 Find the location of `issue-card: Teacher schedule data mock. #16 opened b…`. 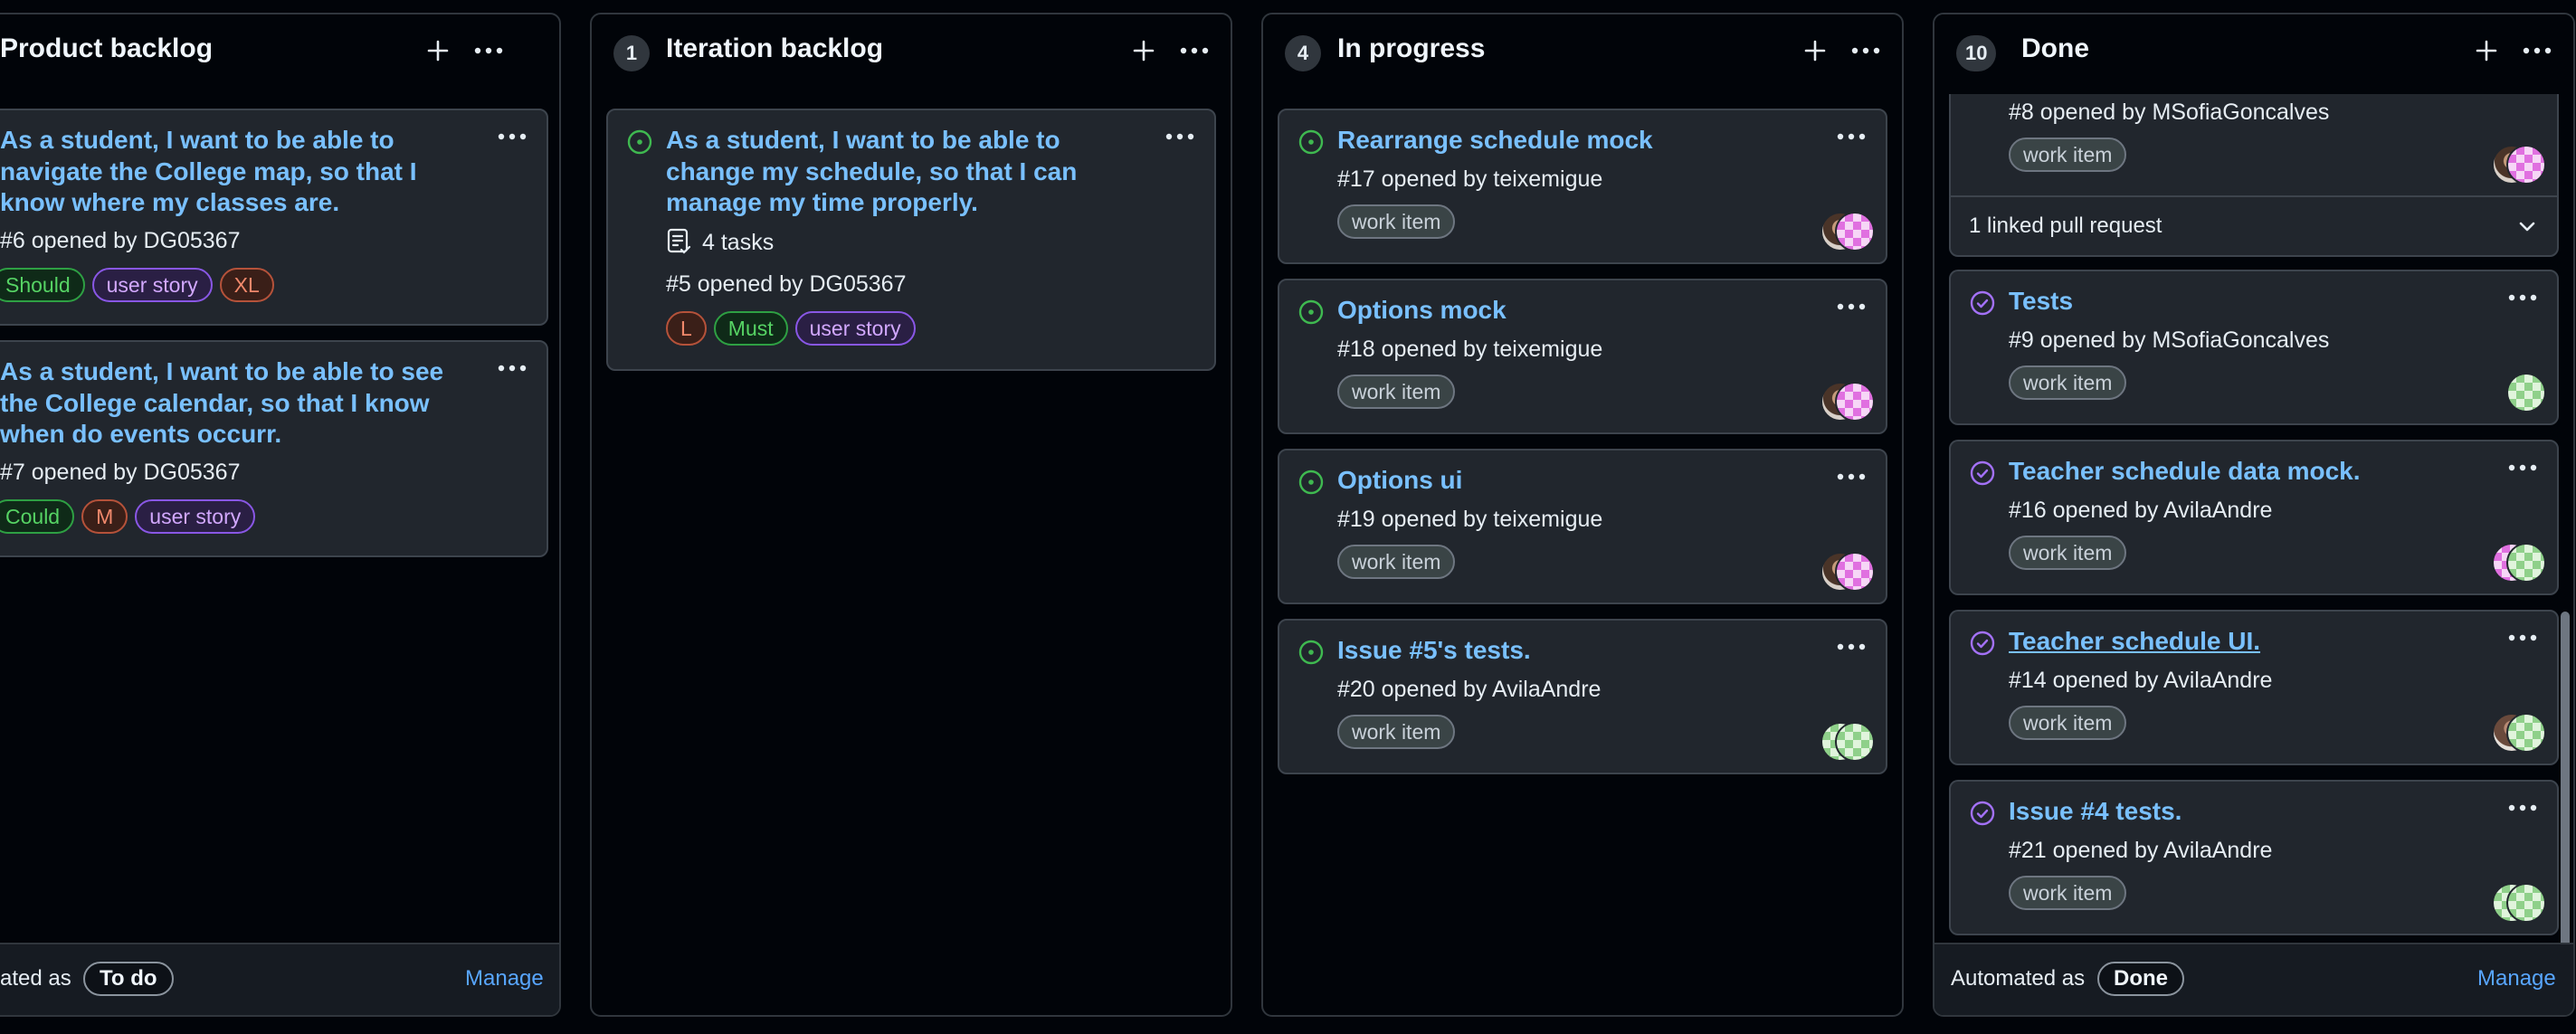

issue-card: Teacher schedule data mock. #16 opened b… is located at coordinates (2254, 518).